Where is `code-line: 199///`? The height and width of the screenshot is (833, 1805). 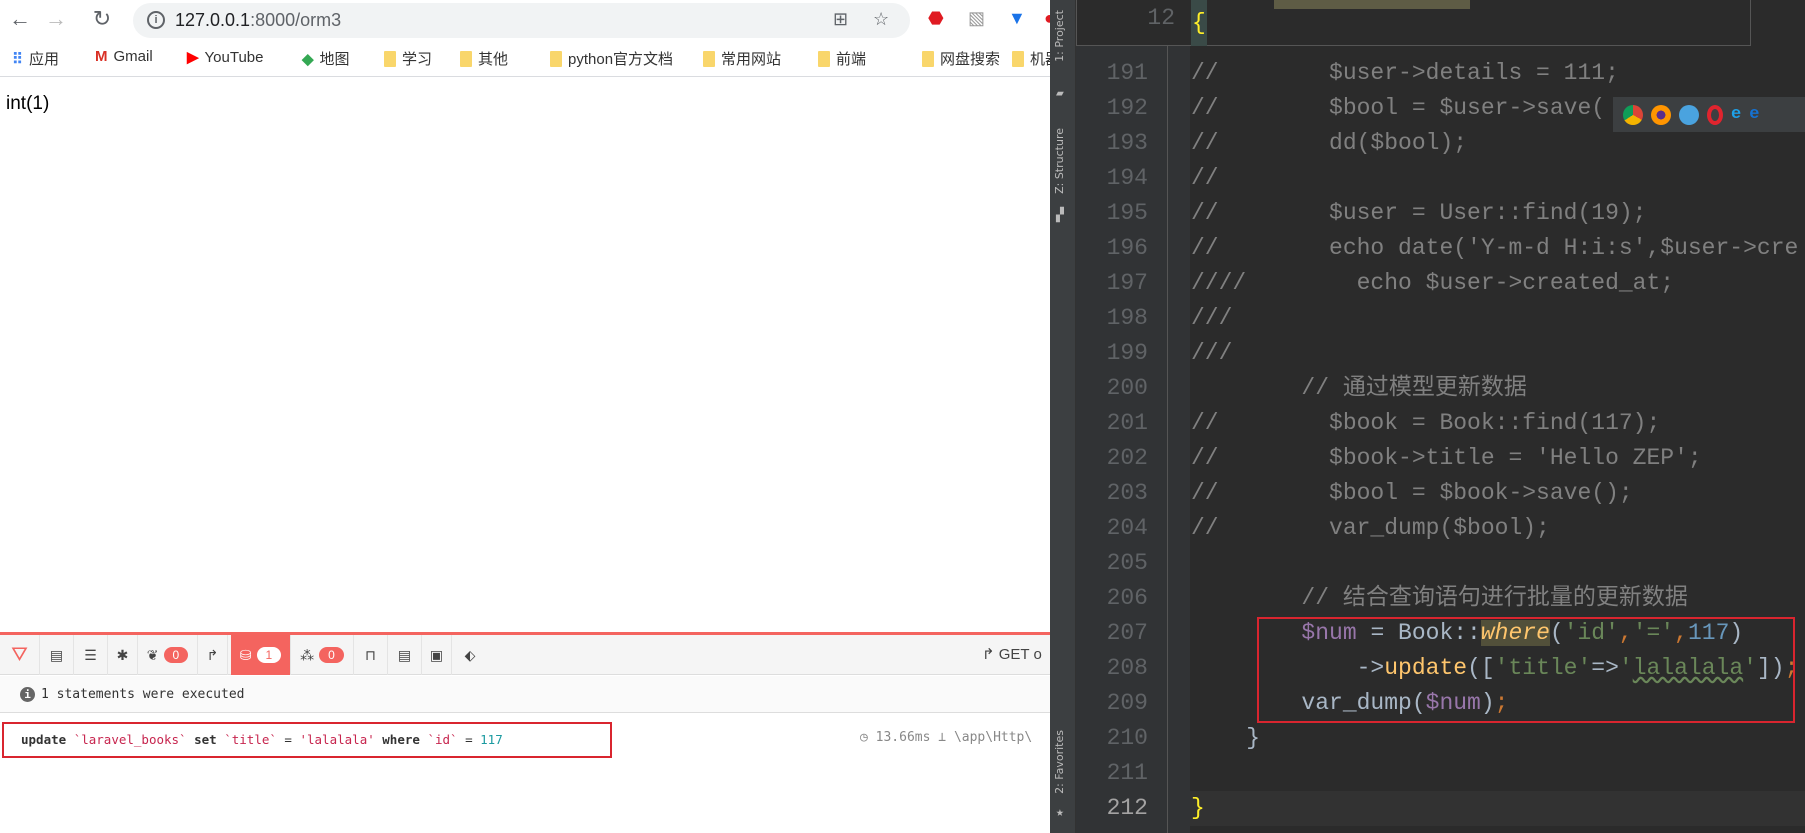
code-line: 199/// is located at coordinates (1427, 353).